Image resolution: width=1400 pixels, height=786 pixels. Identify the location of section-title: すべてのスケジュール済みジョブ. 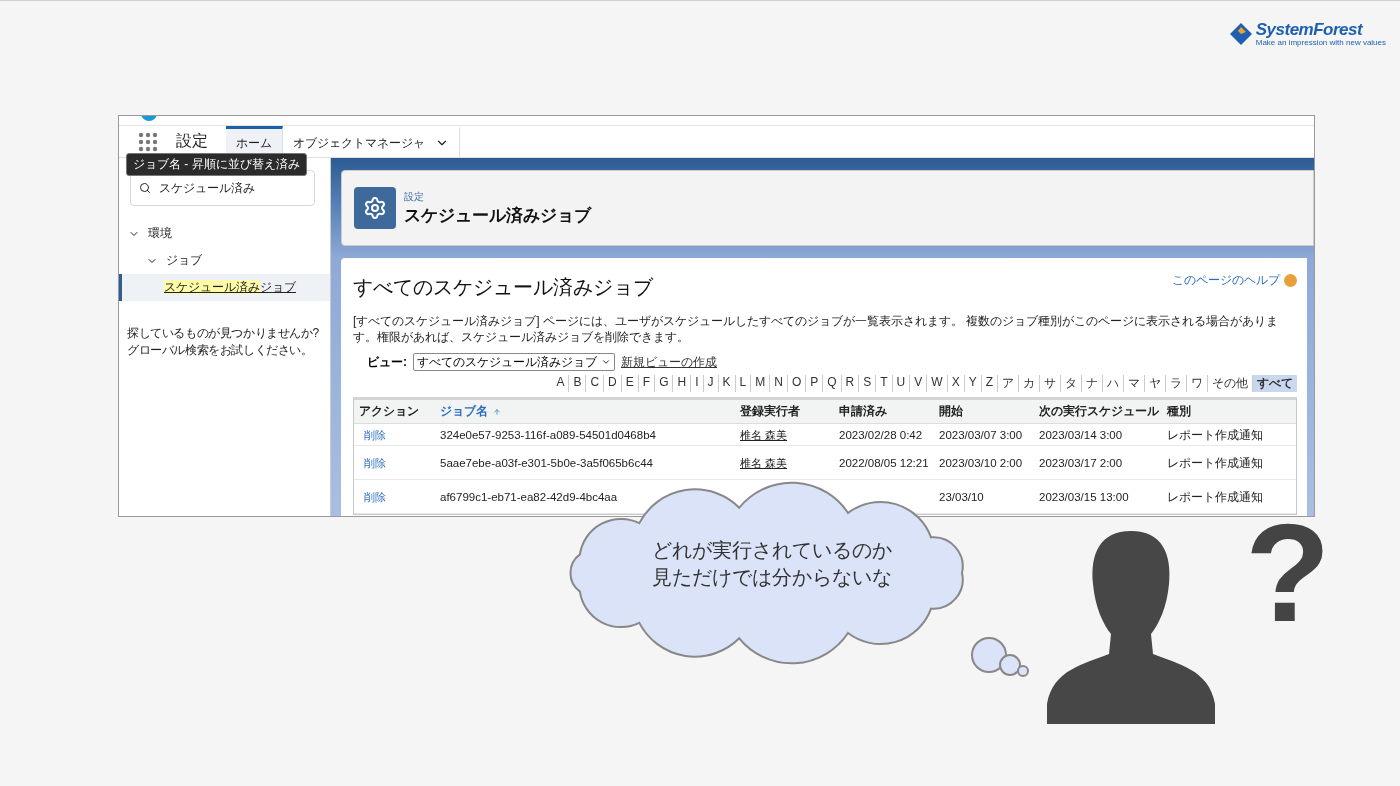
(503, 287).